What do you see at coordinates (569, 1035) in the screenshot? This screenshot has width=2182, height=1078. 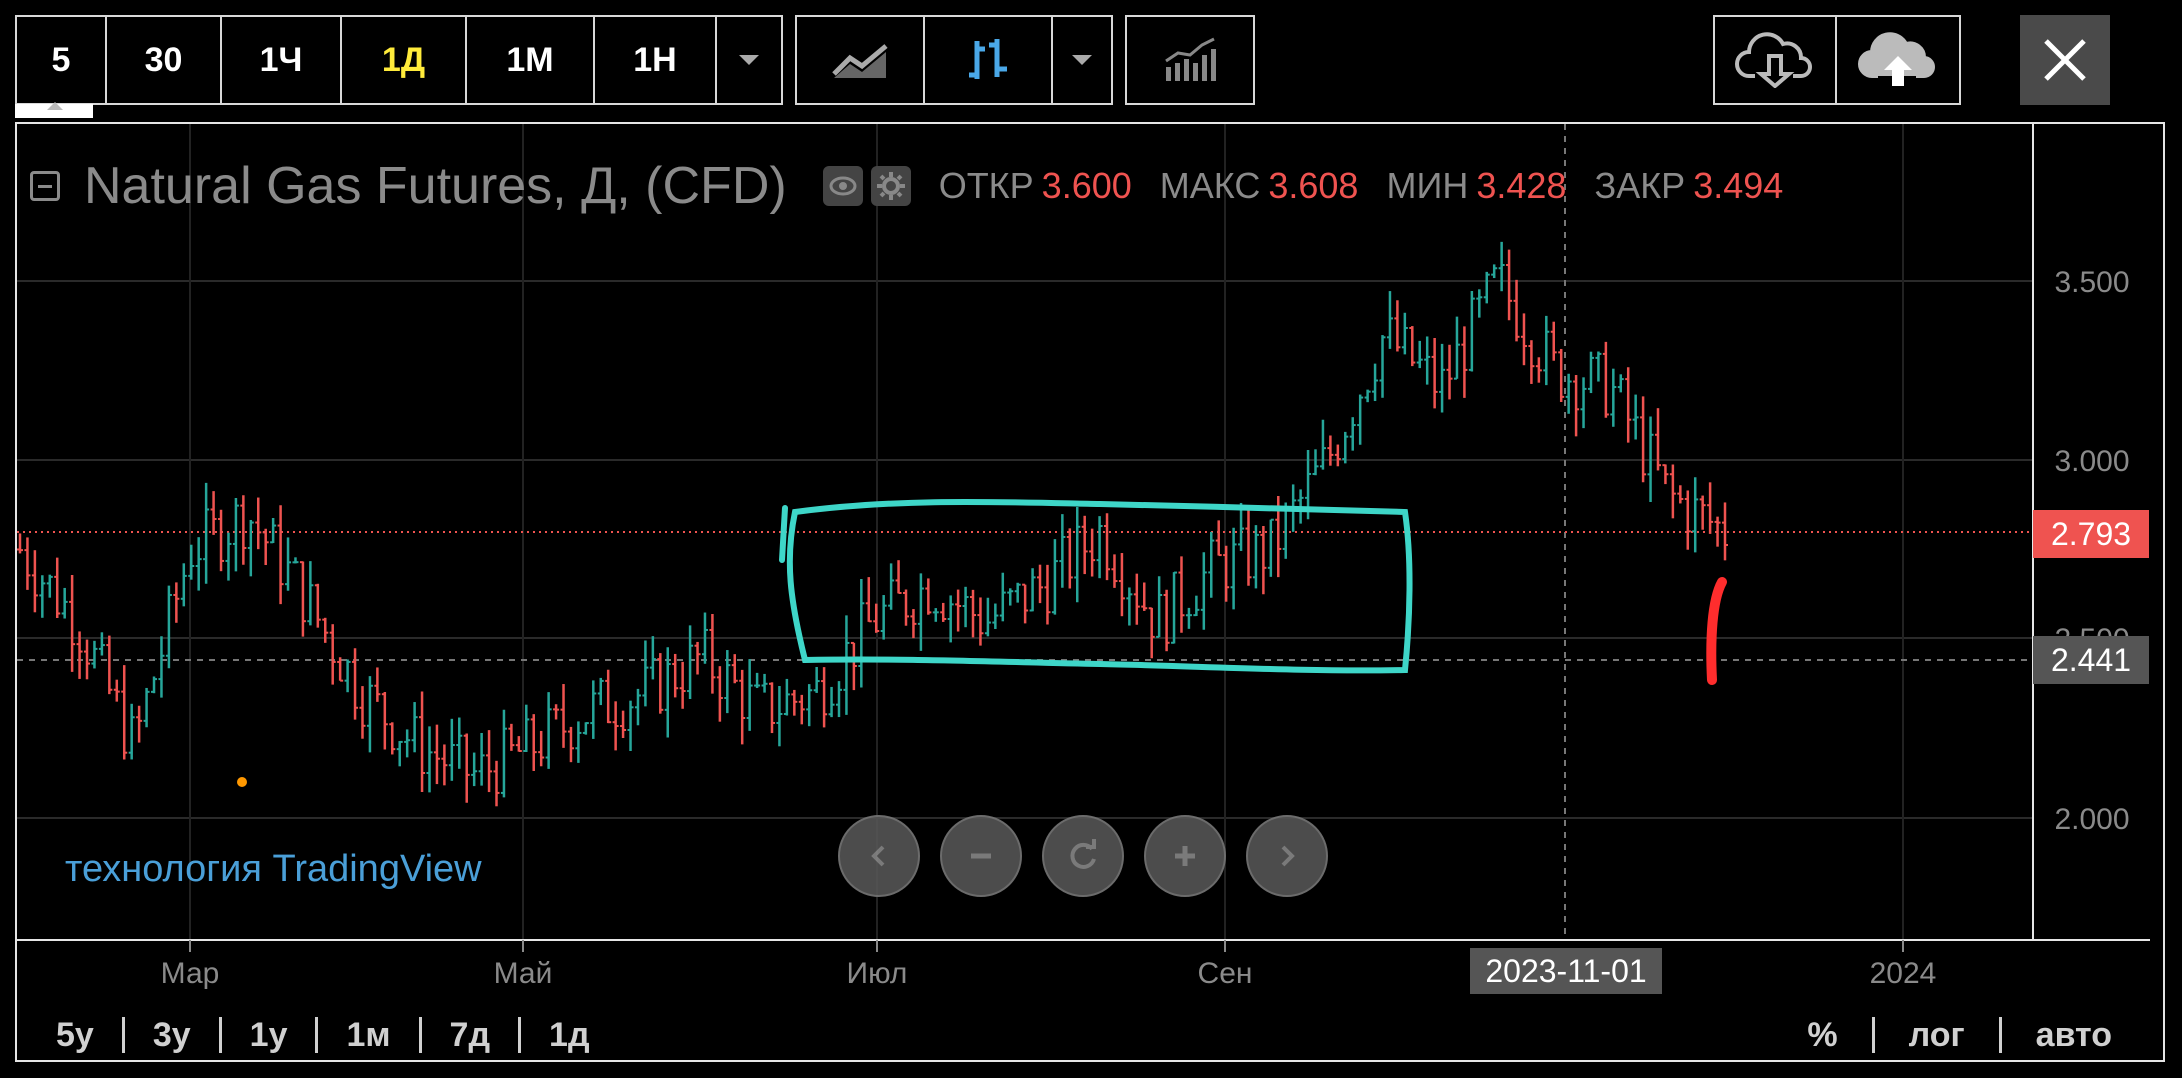 I see `range-1d-button: 1д` at bounding box center [569, 1035].